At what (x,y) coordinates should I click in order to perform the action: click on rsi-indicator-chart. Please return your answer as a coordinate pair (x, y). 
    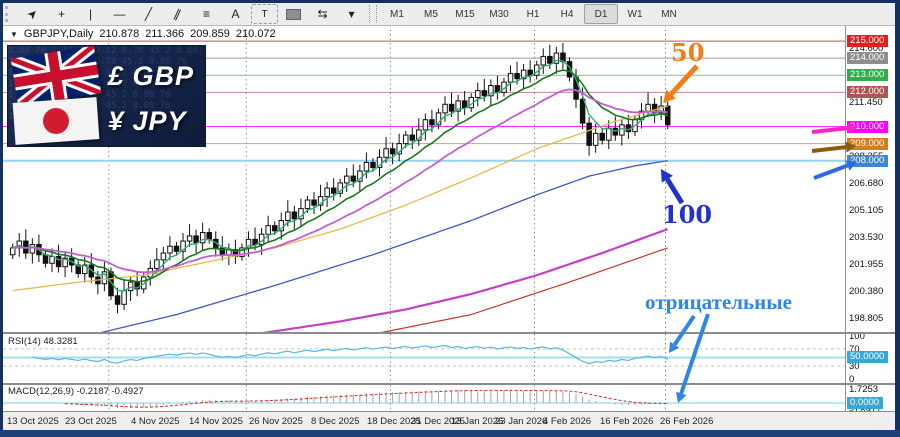
    Looking at the image, I should click on (424, 358).